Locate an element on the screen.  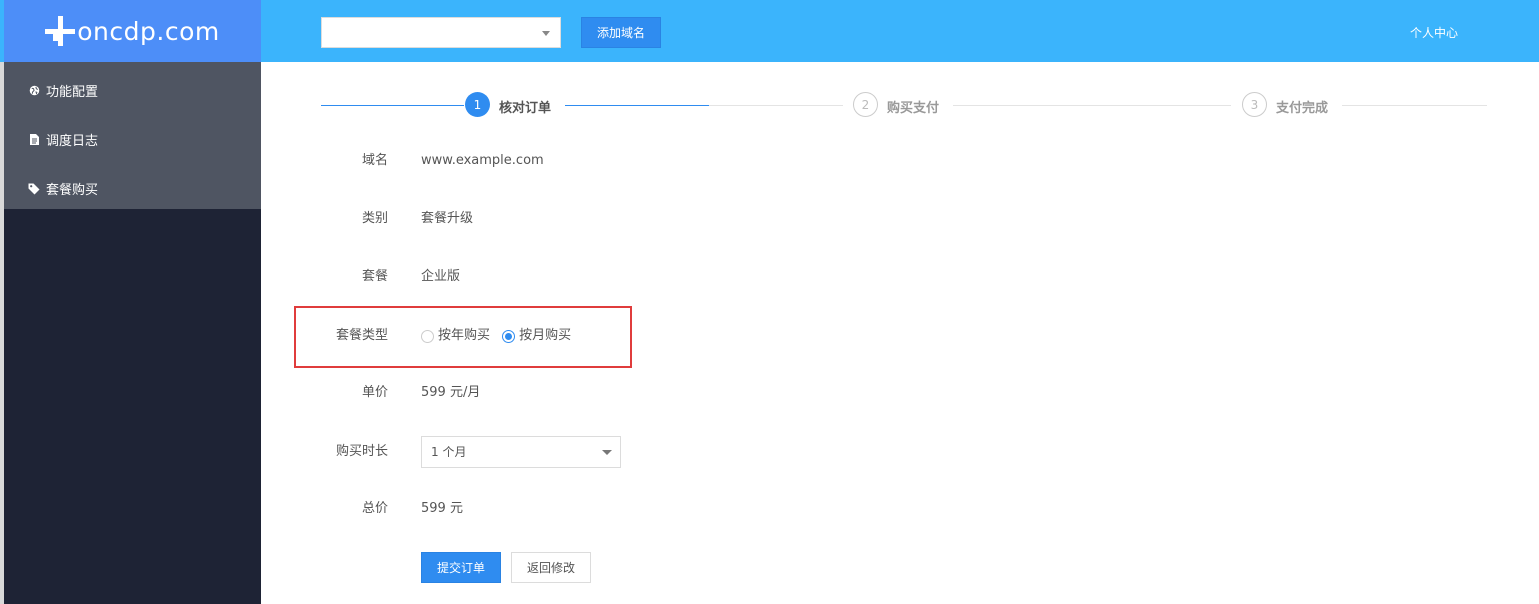
step-2-number: 2 is located at coordinates (865, 104).